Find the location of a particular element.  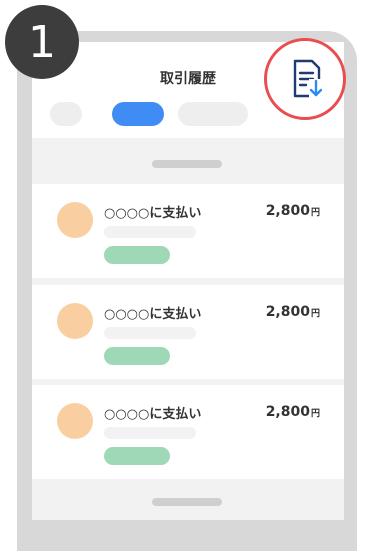

download-button-highlight is located at coordinates (305, 79).